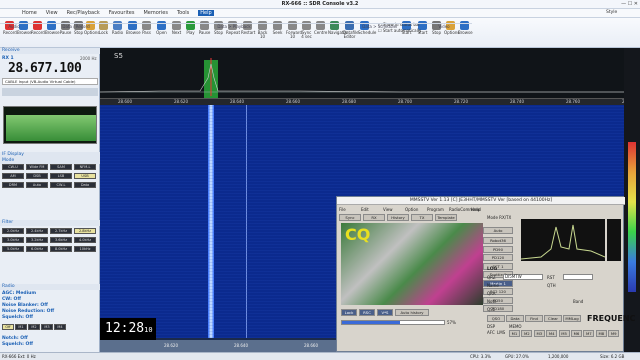 The height and width of the screenshot is (360, 640). What do you see at coordinates (233, 32) in the screenshot?
I see `ribbon-button-label: Repeat` at bounding box center [233, 32].